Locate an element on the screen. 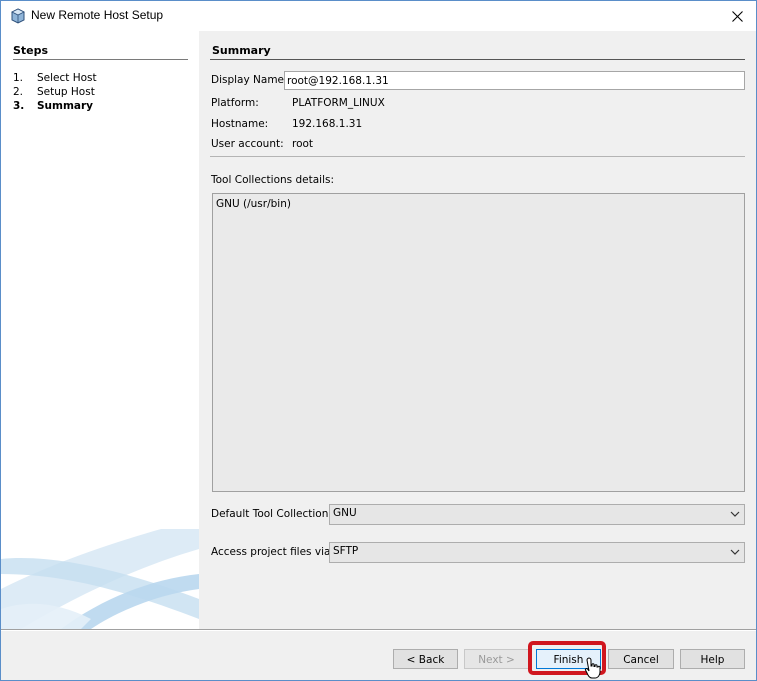  access-project-files-label: Access project files via: is located at coordinates (272, 552).